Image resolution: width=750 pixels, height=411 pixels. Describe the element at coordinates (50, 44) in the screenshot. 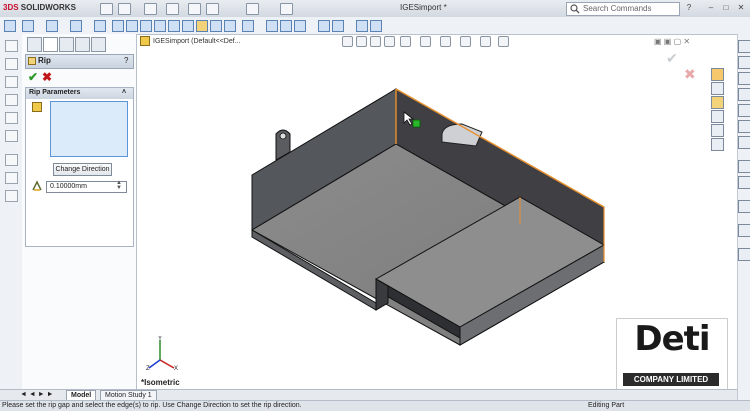

I see `property-manager-tab-icon` at that location.